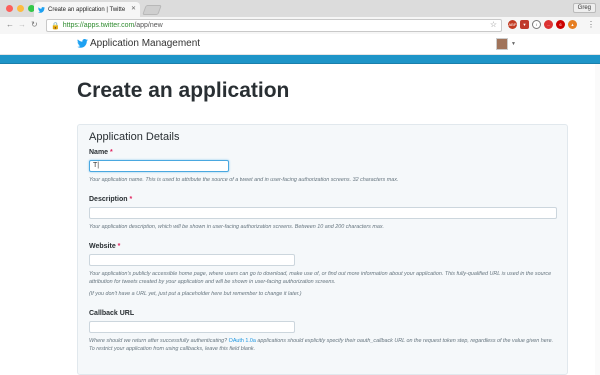 This screenshot has height=375, width=600. I want to click on browser-menu-icon: ⋮, so click(591, 24).